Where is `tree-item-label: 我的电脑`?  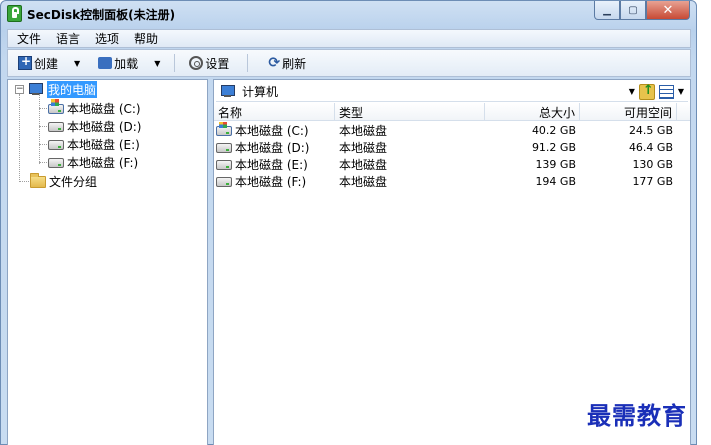 tree-item-label: 我的电脑 is located at coordinates (72, 89).